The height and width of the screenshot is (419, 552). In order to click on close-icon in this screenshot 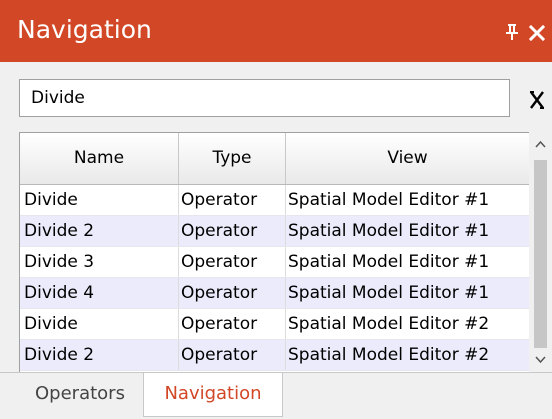, I will do `click(537, 33)`.